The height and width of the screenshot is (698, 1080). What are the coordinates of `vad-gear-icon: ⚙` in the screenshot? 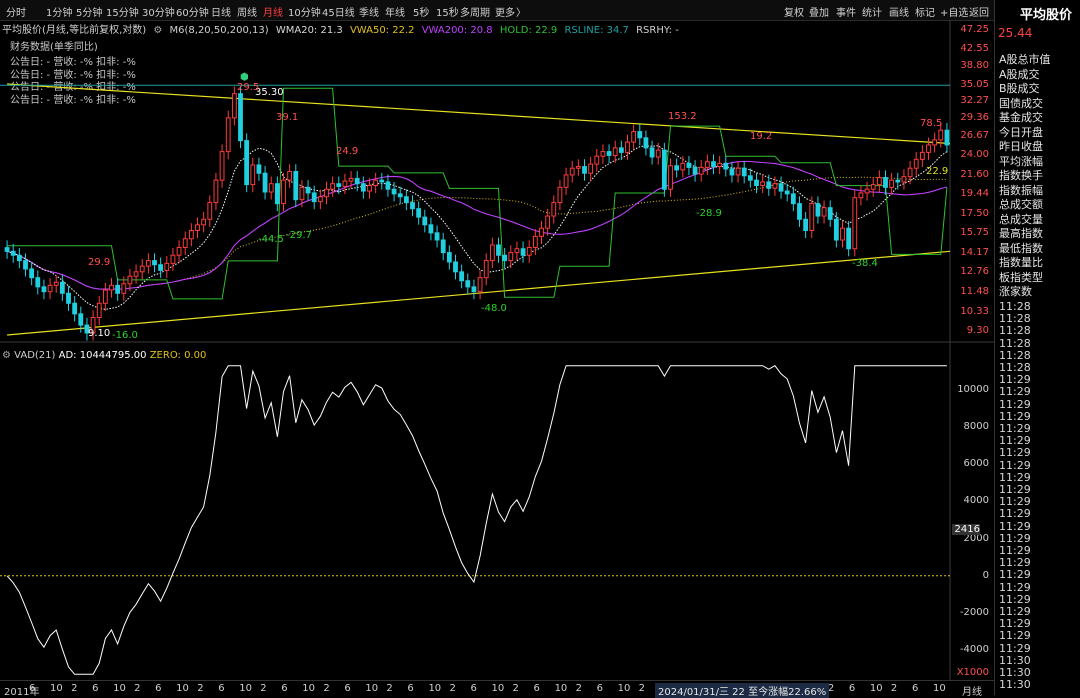 It's located at (6, 355).